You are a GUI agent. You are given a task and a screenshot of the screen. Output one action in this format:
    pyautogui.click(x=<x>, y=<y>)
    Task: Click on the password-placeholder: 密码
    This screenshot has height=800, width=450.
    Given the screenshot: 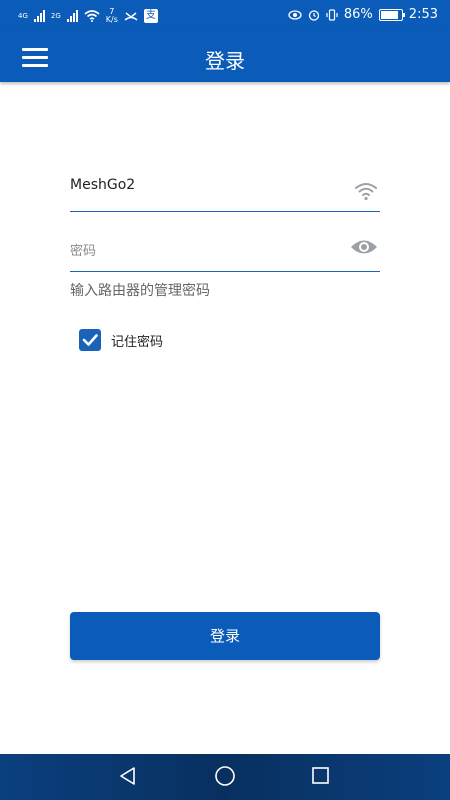 What is the action you would take?
    pyautogui.click(x=83, y=251)
    